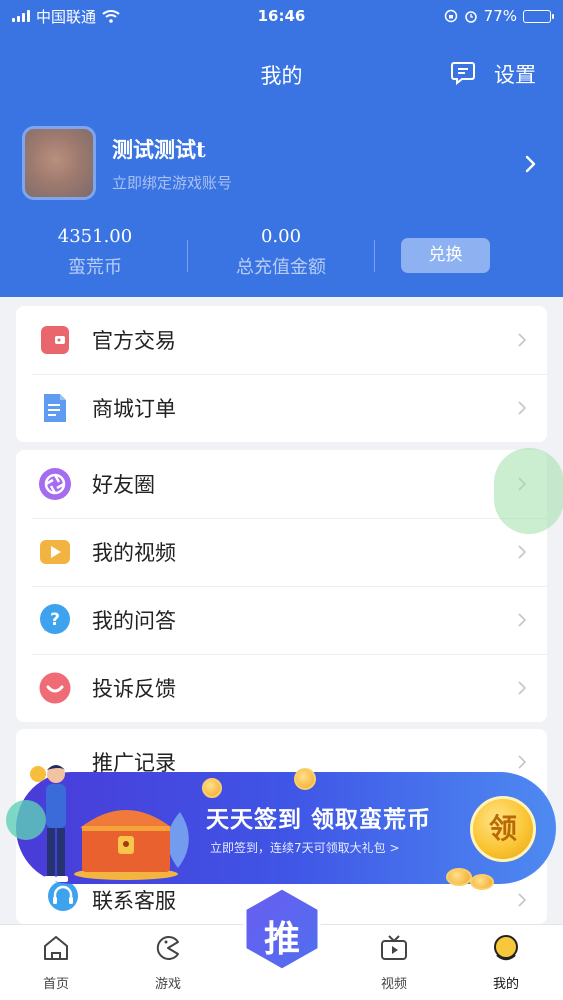 The image size is (563, 1000). I want to click on menu-item-label: 我的视频, so click(134, 553).